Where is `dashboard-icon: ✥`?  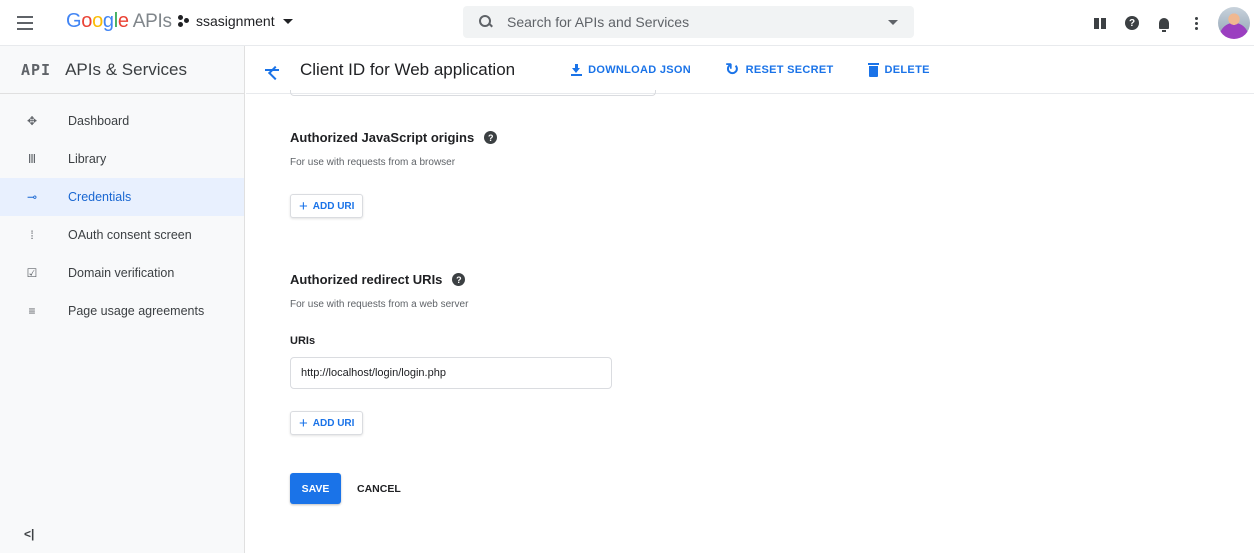 dashboard-icon: ✥ is located at coordinates (32, 121).